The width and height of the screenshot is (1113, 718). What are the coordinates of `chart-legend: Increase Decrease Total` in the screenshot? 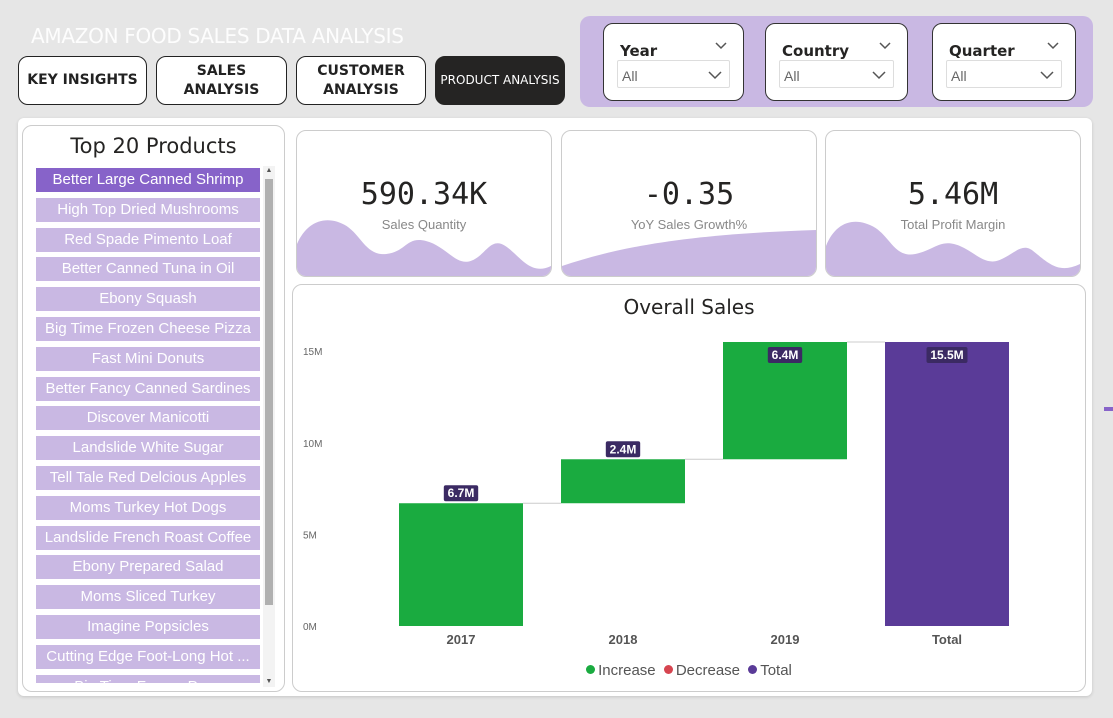 It's located at (689, 670).